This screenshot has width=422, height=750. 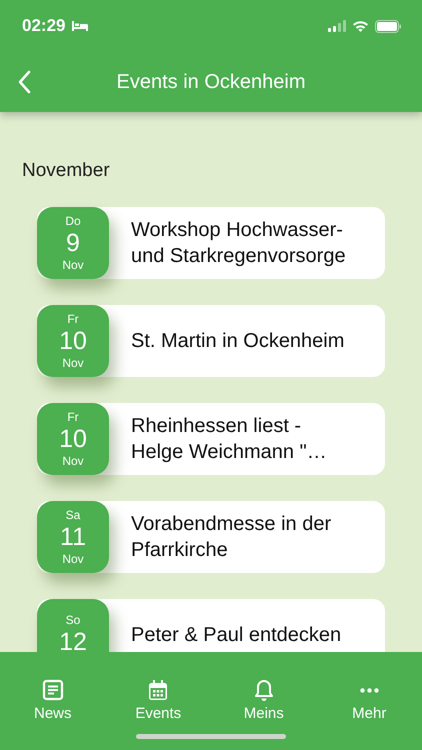 I want to click on status-time: 02:29, so click(x=44, y=26).